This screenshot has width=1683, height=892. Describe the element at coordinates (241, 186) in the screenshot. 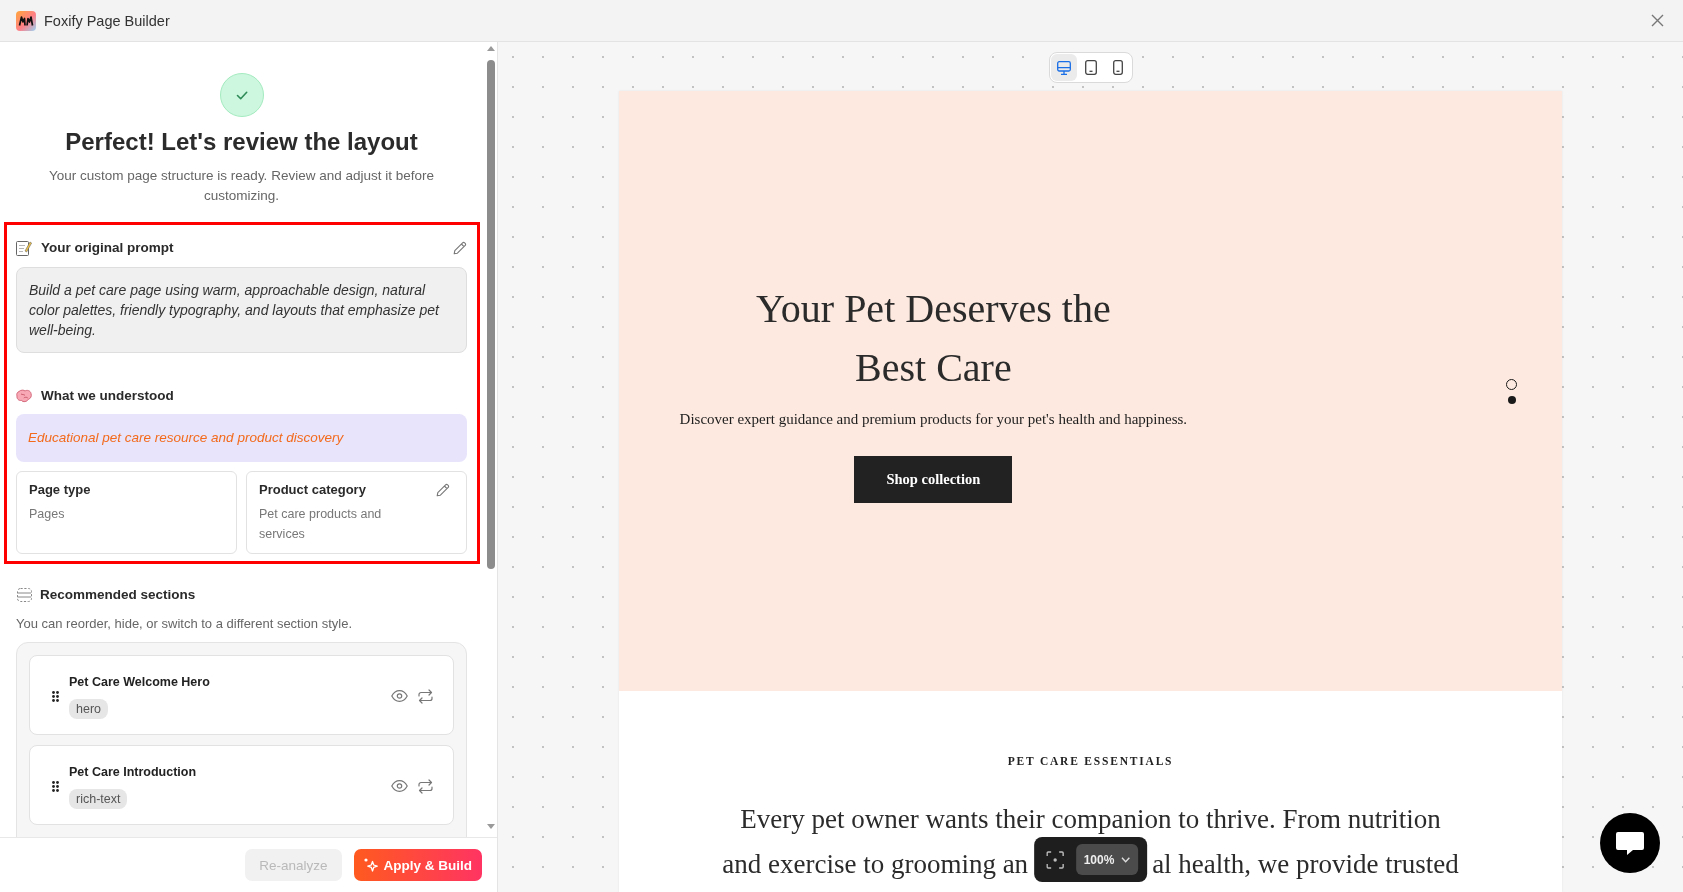

I see `review-description: Your custom page structure is ready. Review and adjust it before customizing.` at that location.